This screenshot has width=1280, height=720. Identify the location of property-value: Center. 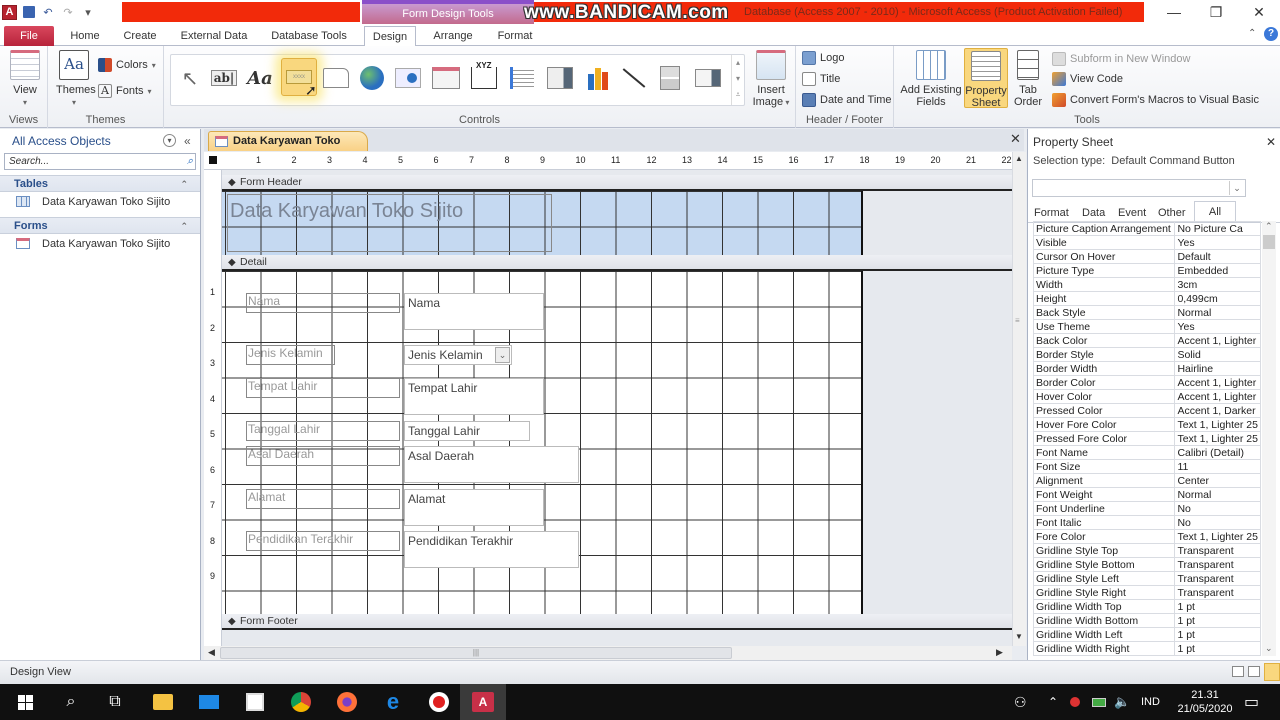
(1217, 480).